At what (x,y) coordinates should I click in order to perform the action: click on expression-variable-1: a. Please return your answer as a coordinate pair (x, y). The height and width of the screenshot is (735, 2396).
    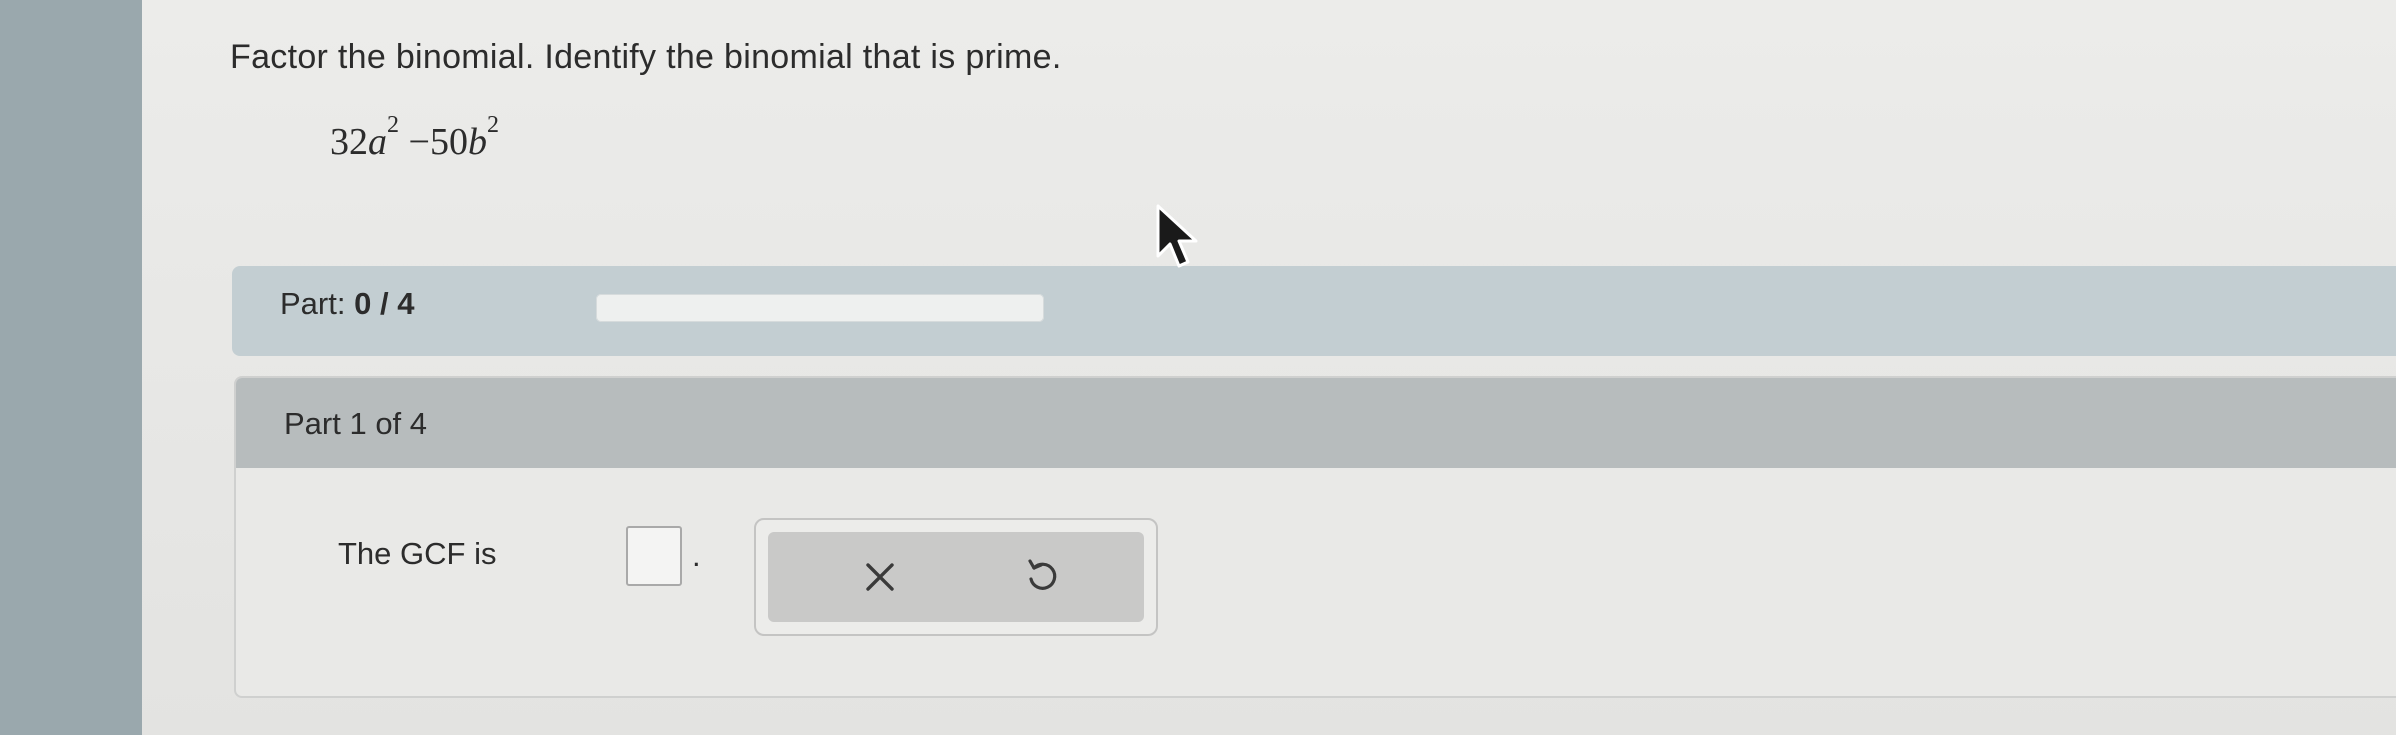
    Looking at the image, I should click on (377, 142).